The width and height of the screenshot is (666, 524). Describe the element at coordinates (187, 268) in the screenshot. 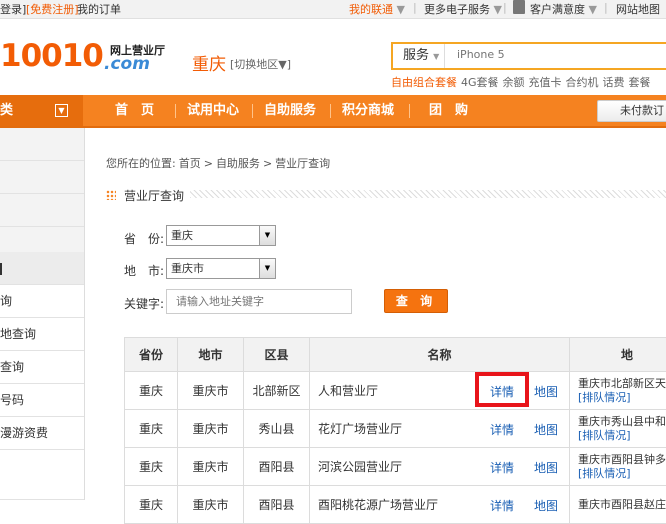

I see `city-value: 重庆市` at that location.